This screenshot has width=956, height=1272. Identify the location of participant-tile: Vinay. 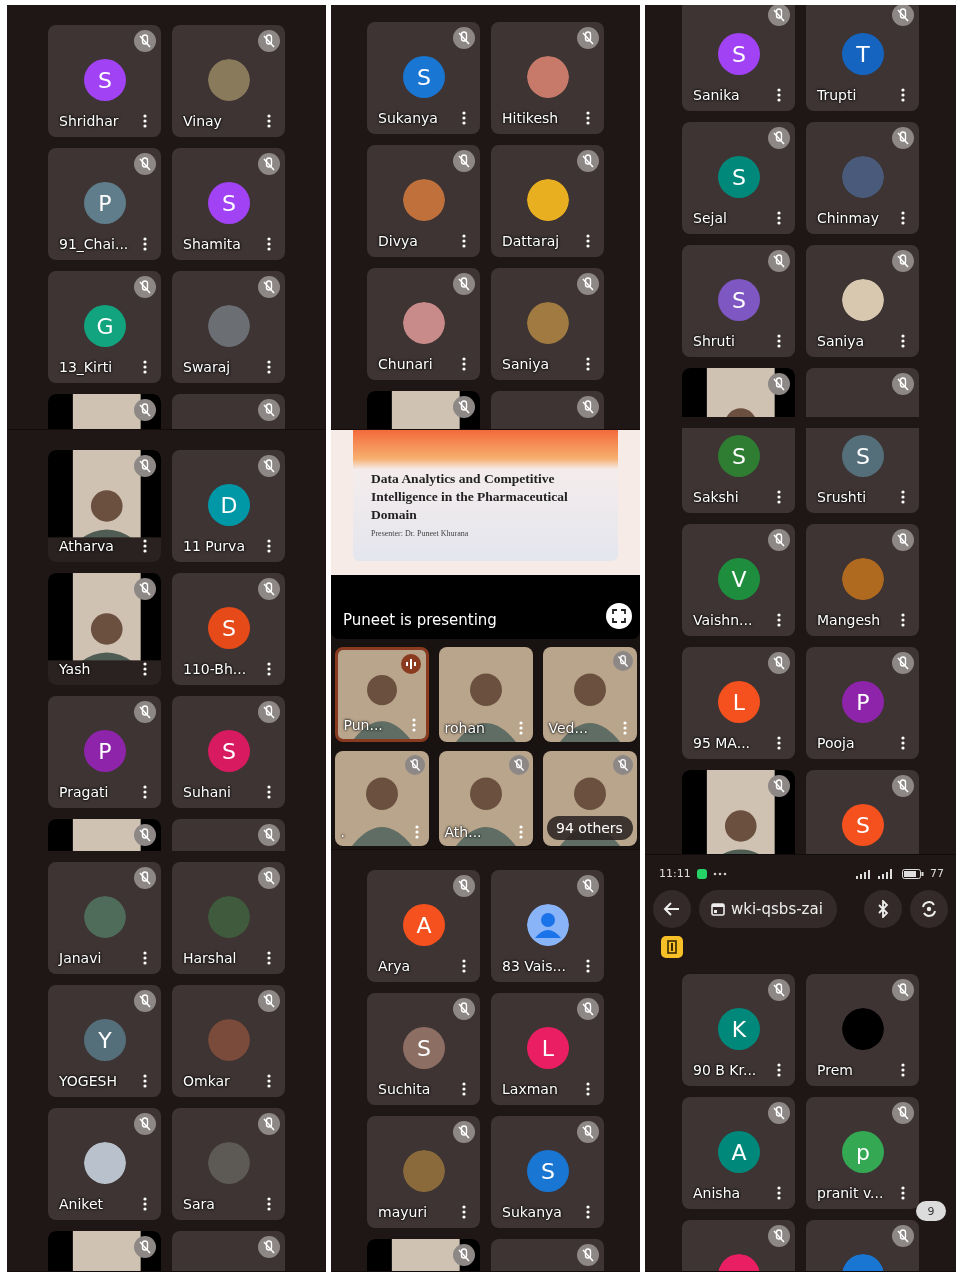
(228, 81).